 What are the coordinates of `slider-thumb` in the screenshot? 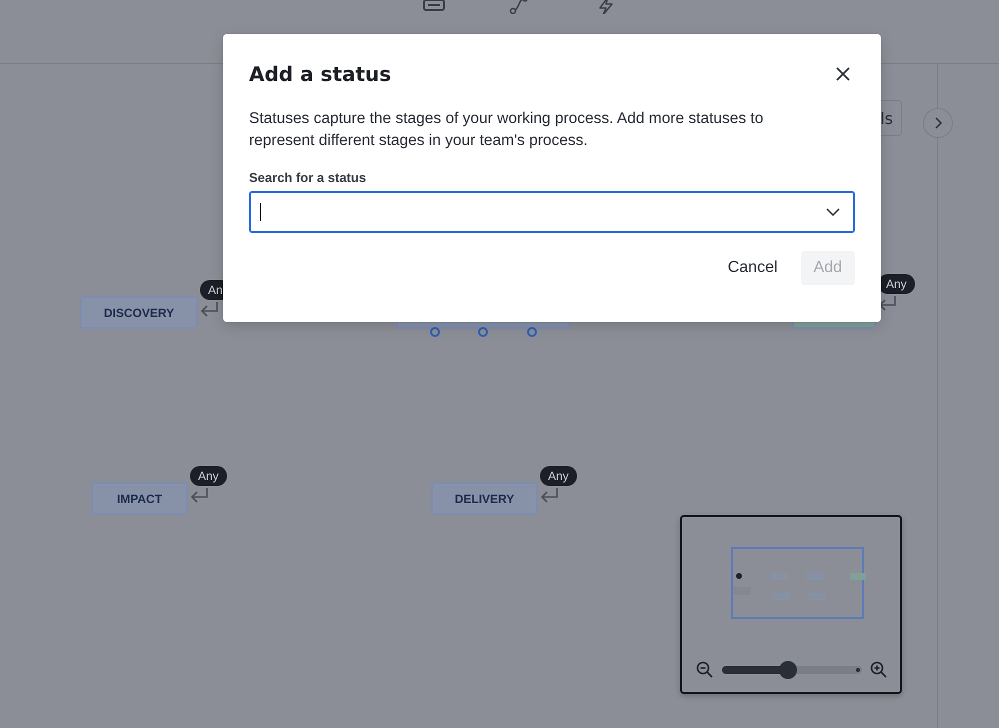 It's located at (787, 670).